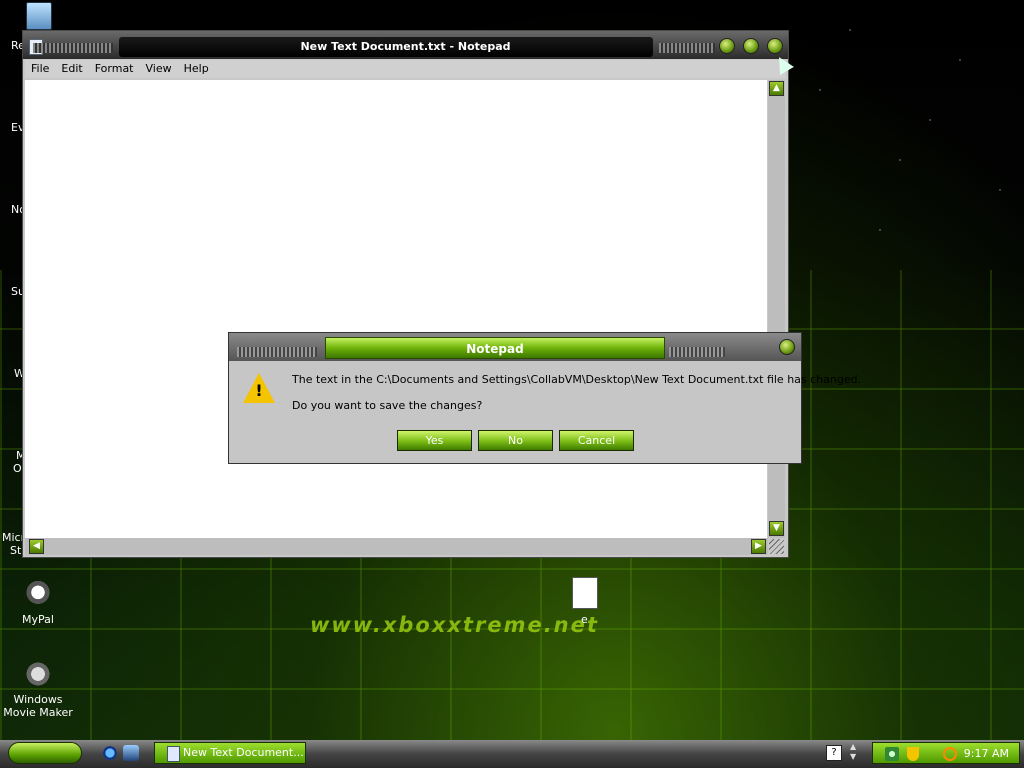 The image size is (1024, 768). I want to click on system-tray: 9:17 AM, so click(946, 753).